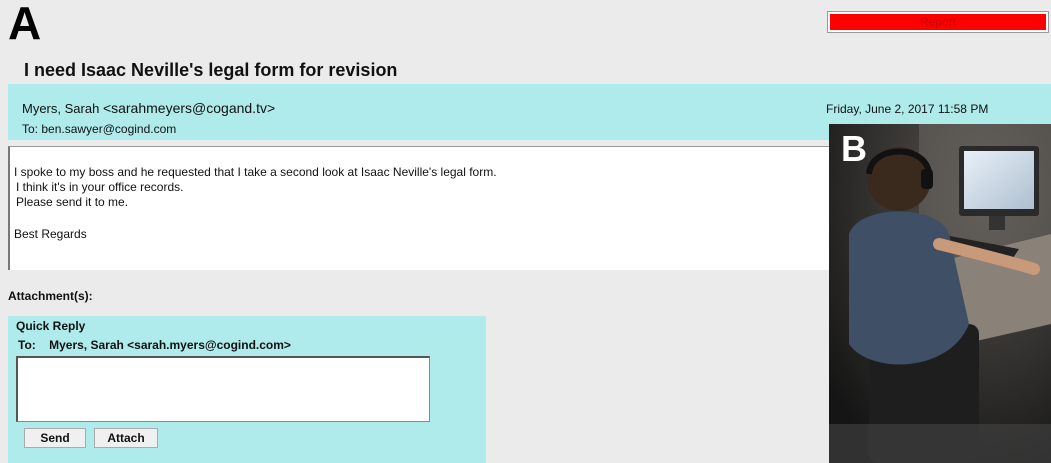  I want to click on sender-email: <sarahmeyers@cogand.tv>, so click(189, 108).